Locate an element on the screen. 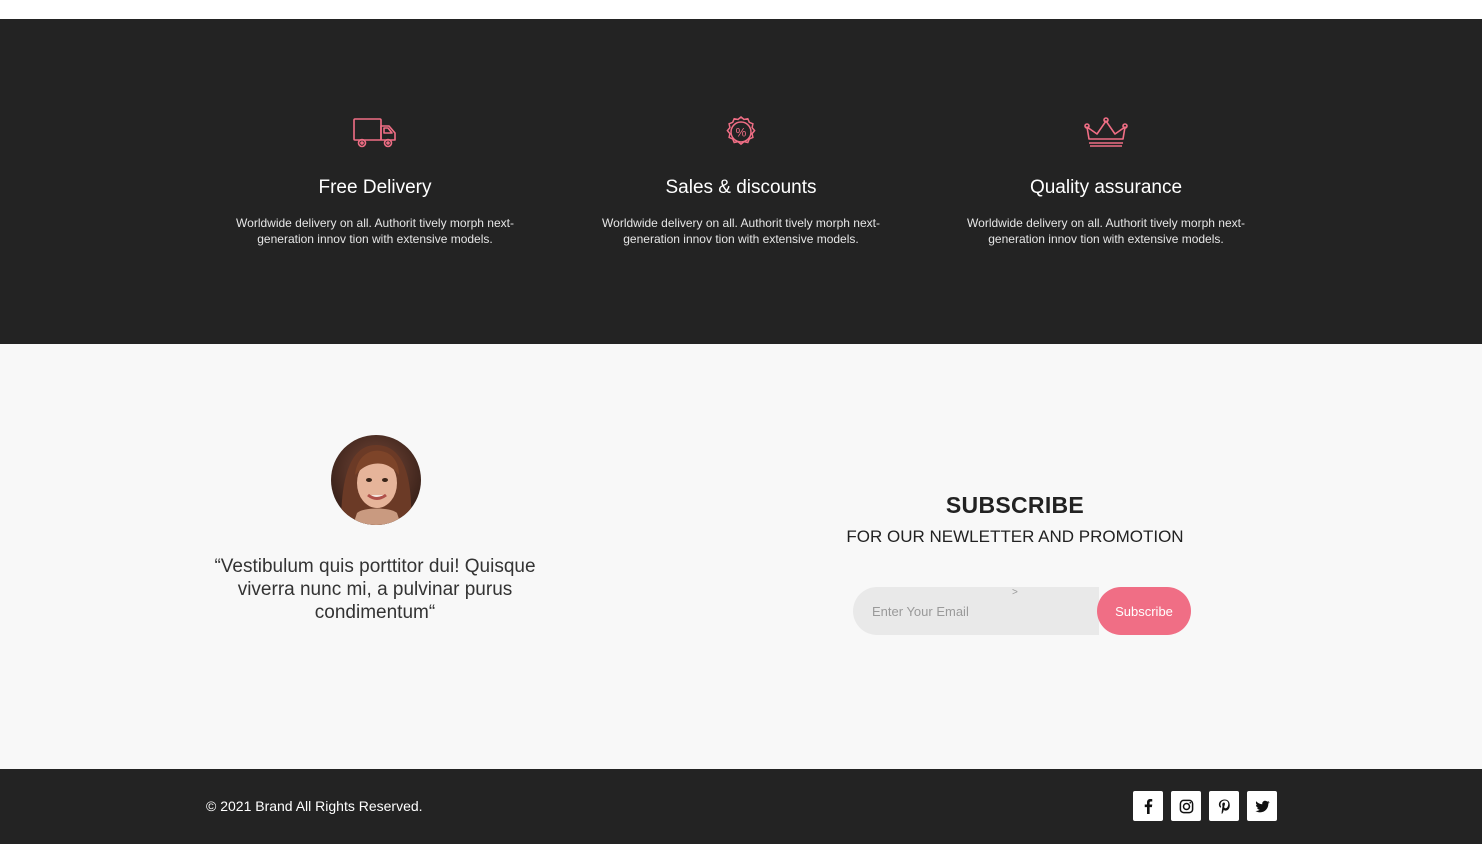  email-input is located at coordinates (976, 611).